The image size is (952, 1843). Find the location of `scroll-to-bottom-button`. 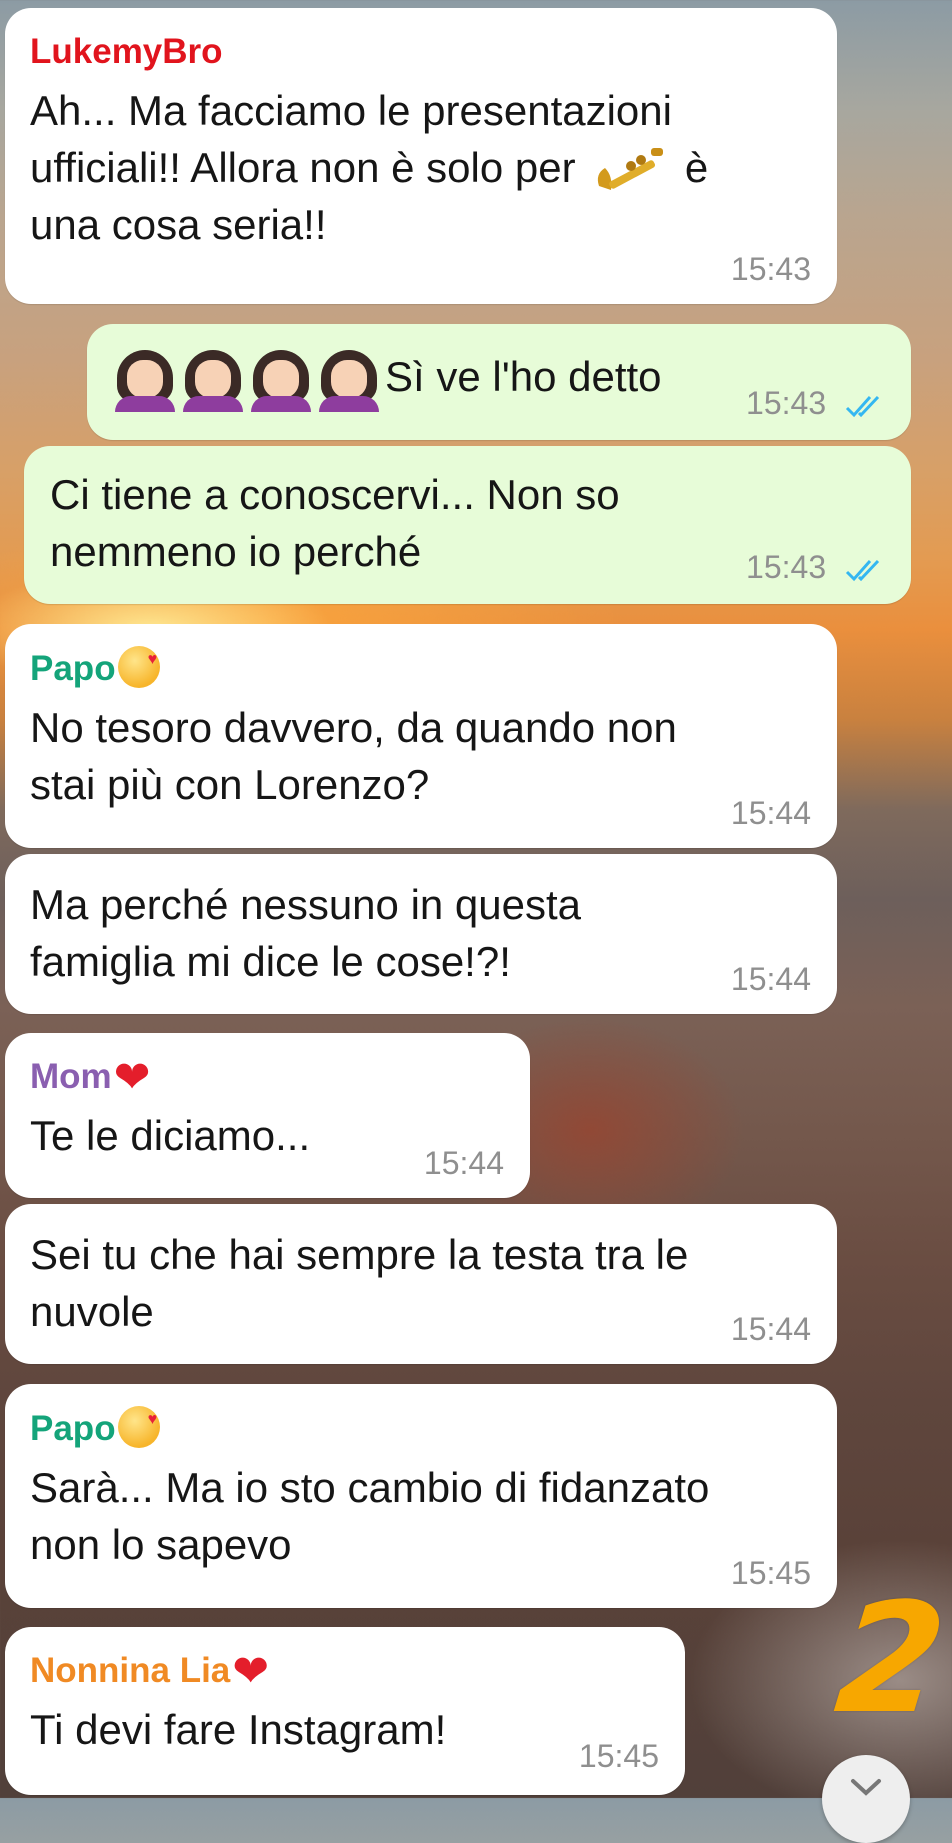

scroll-to-bottom-button is located at coordinates (866, 1799).